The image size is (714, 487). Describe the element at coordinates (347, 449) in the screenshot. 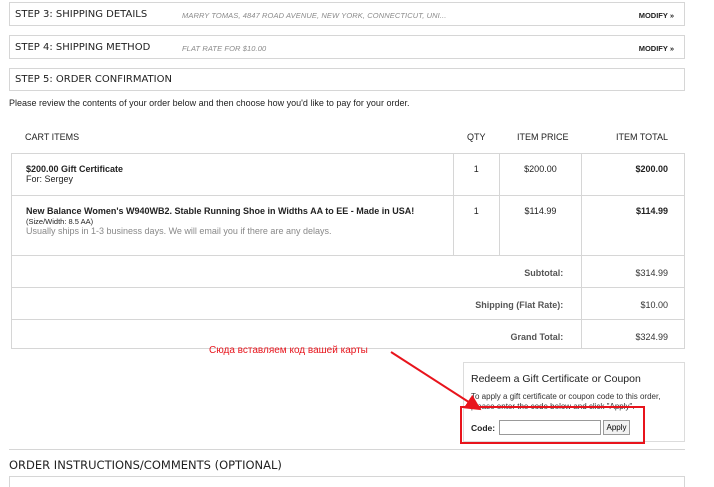

I see `divider` at that location.